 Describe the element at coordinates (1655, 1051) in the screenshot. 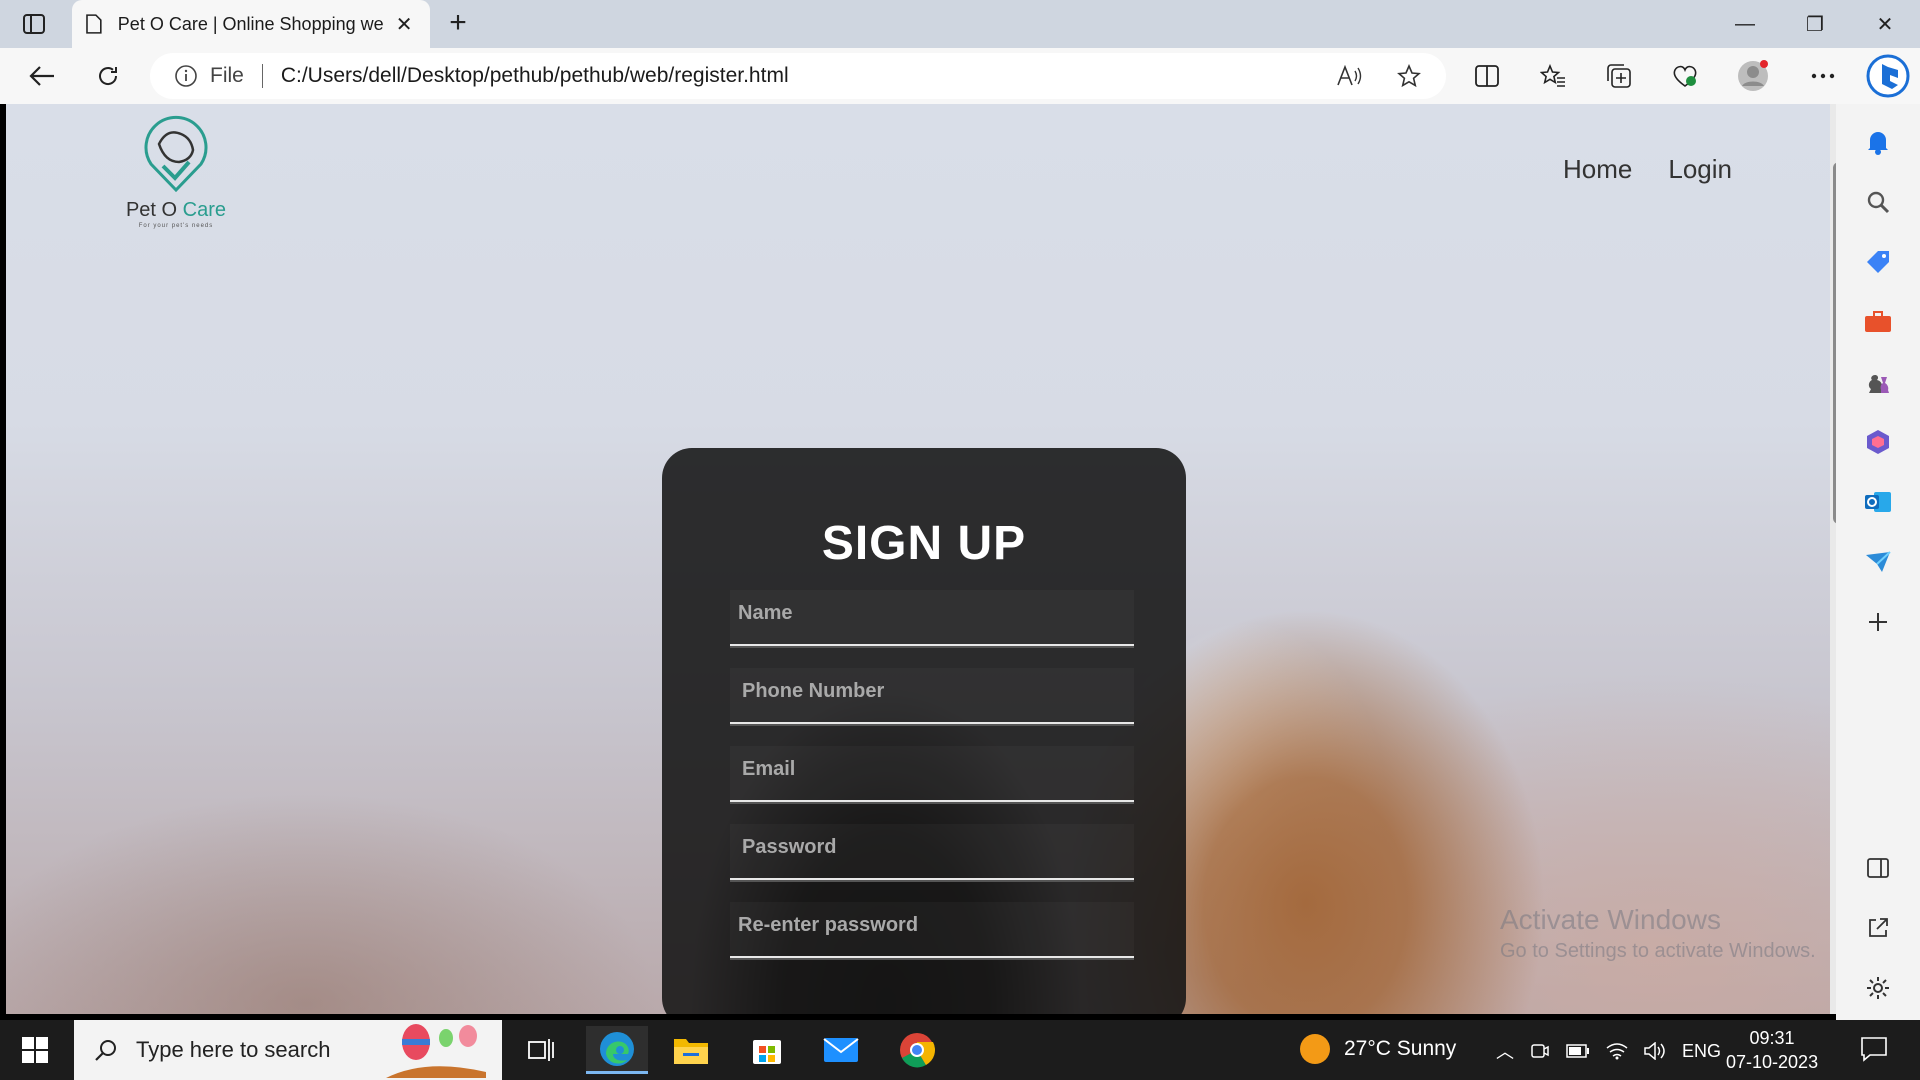

I see `volume-speaker-icon` at that location.